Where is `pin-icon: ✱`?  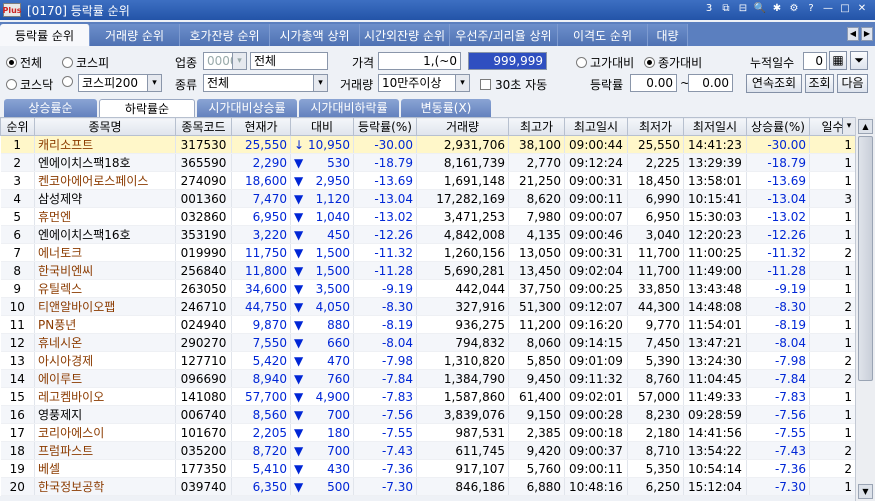
pin-icon: ✱ is located at coordinates (777, 9).